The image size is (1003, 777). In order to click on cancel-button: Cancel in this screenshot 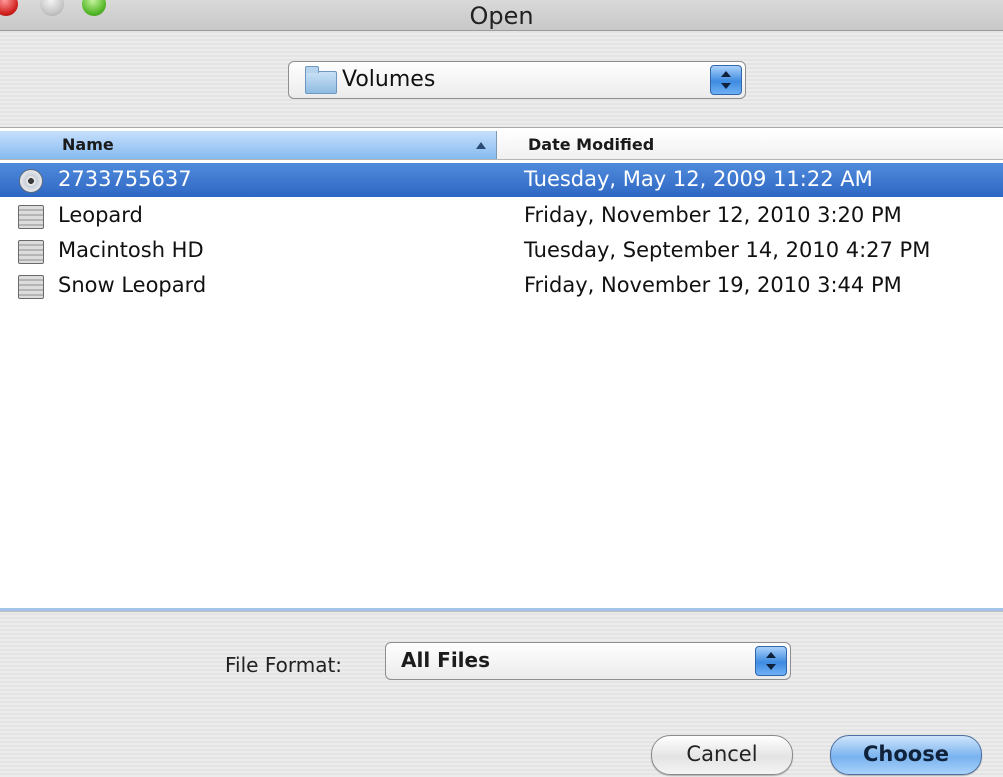, I will do `click(722, 755)`.